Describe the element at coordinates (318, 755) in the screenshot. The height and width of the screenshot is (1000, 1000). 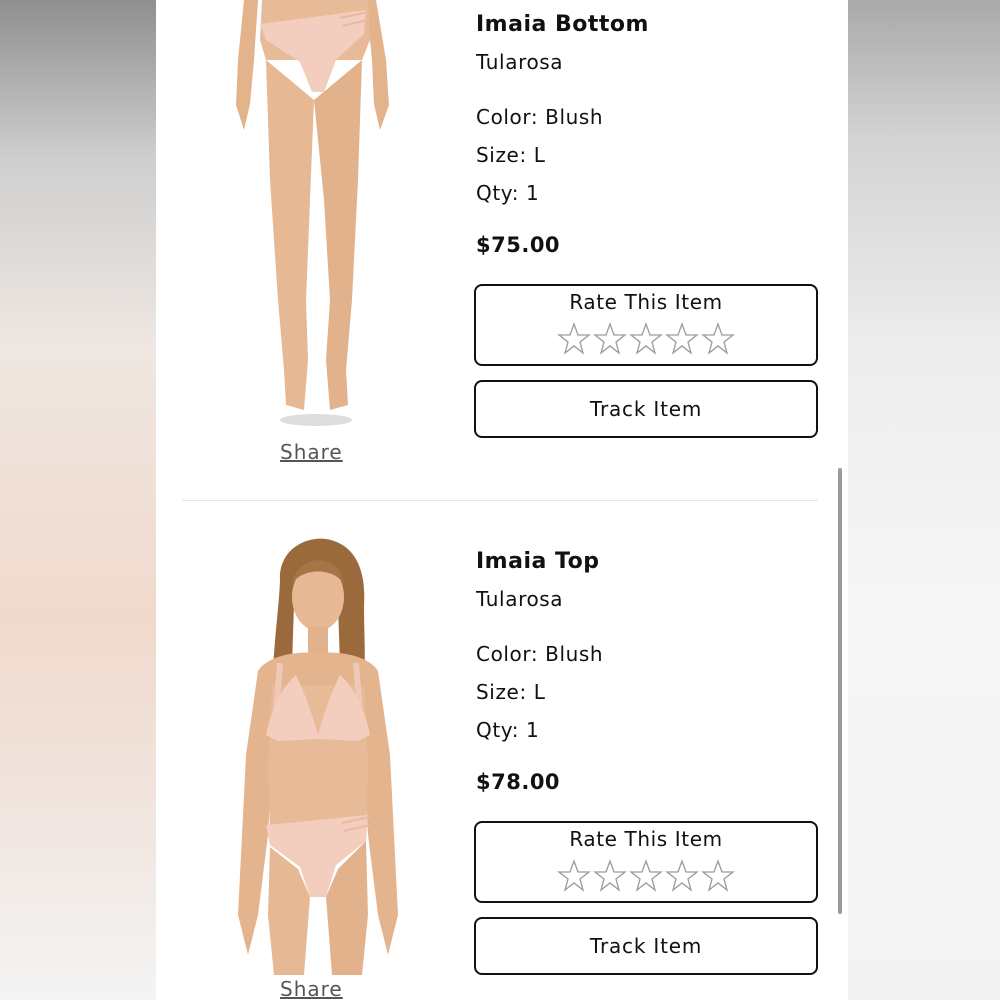
I see `product-image-top` at that location.